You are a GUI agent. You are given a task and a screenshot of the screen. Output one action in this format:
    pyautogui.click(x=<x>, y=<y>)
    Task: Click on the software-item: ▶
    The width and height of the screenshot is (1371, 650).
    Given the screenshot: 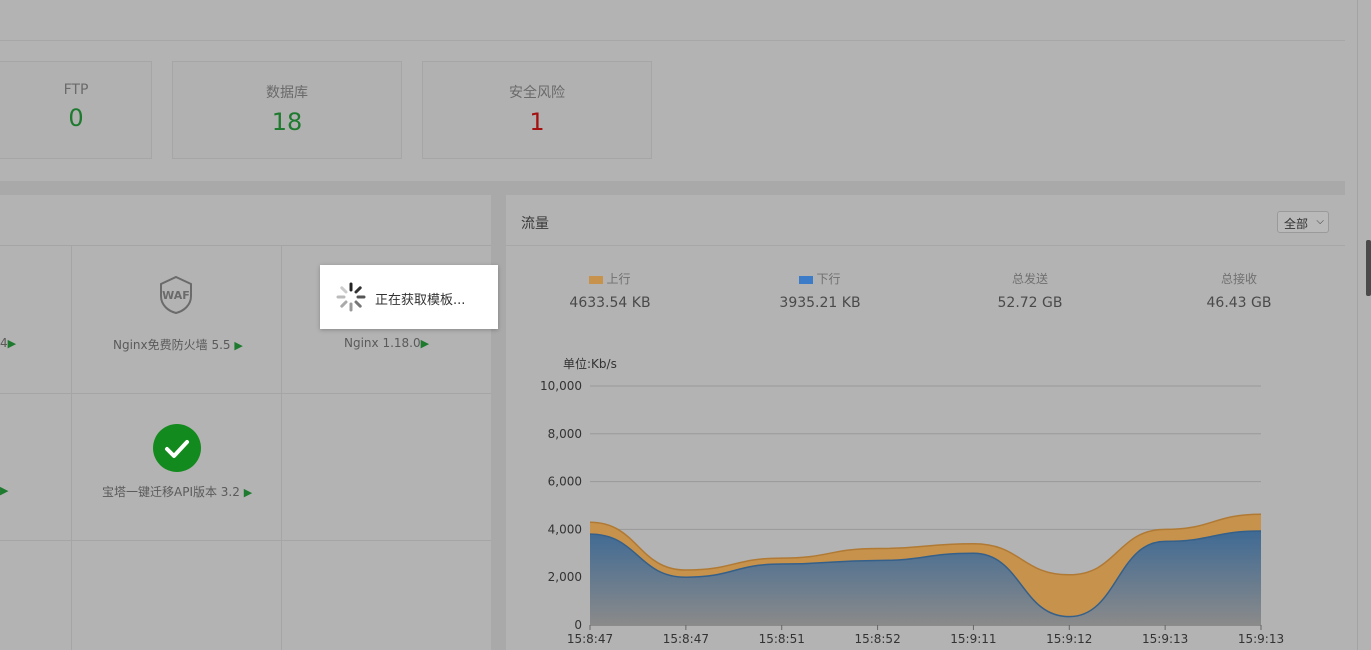 What is the action you would take?
    pyautogui.click(x=4, y=490)
    